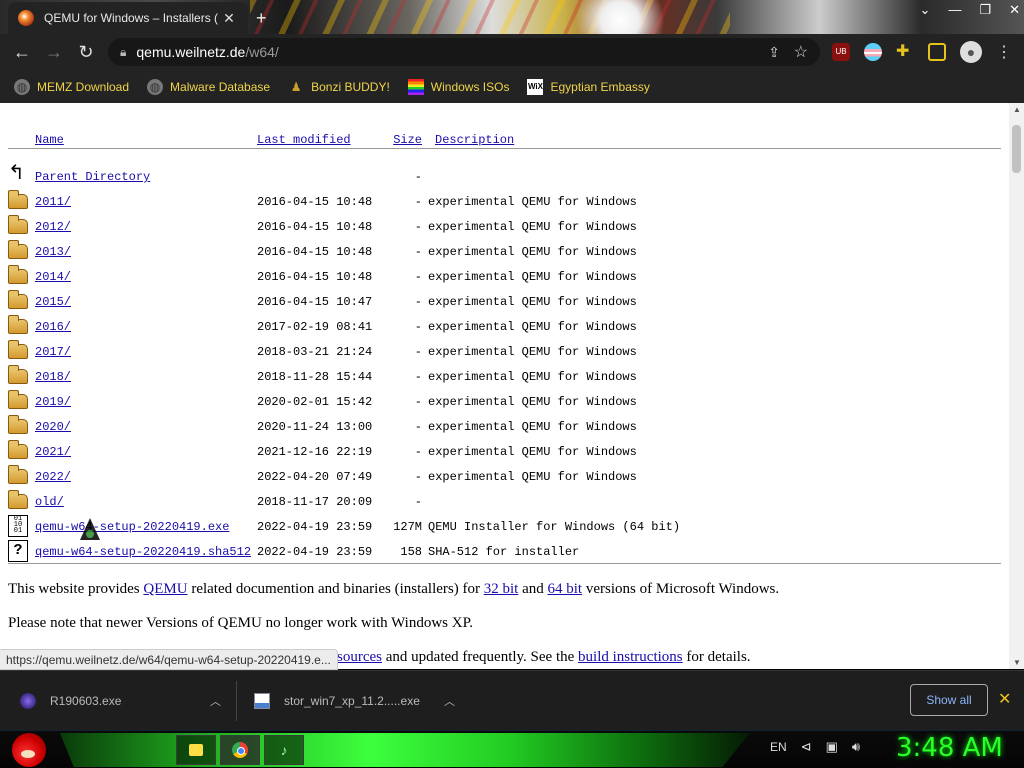 The width and height of the screenshot is (1024, 768). I want to click on taskbar-glow, so click(405, 750).